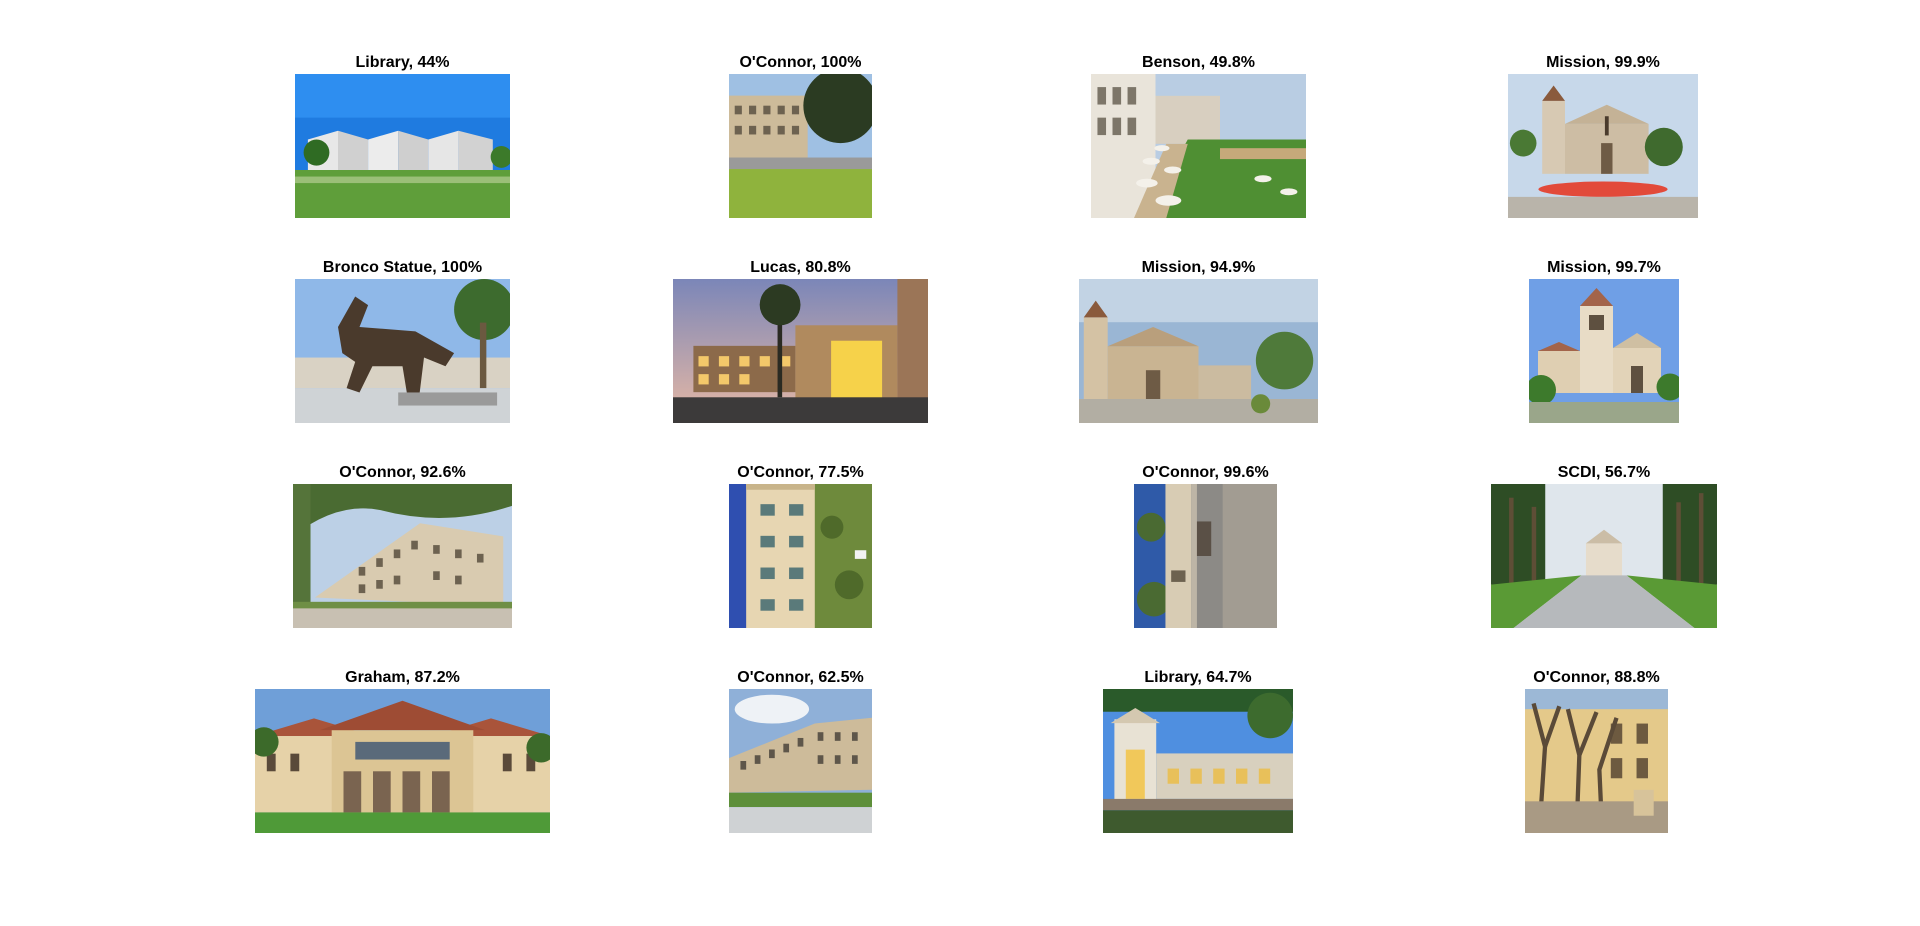 The height and width of the screenshot is (926, 1920). What do you see at coordinates (1198, 761) in the screenshot?
I see `library-entrance-photo` at bounding box center [1198, 761].